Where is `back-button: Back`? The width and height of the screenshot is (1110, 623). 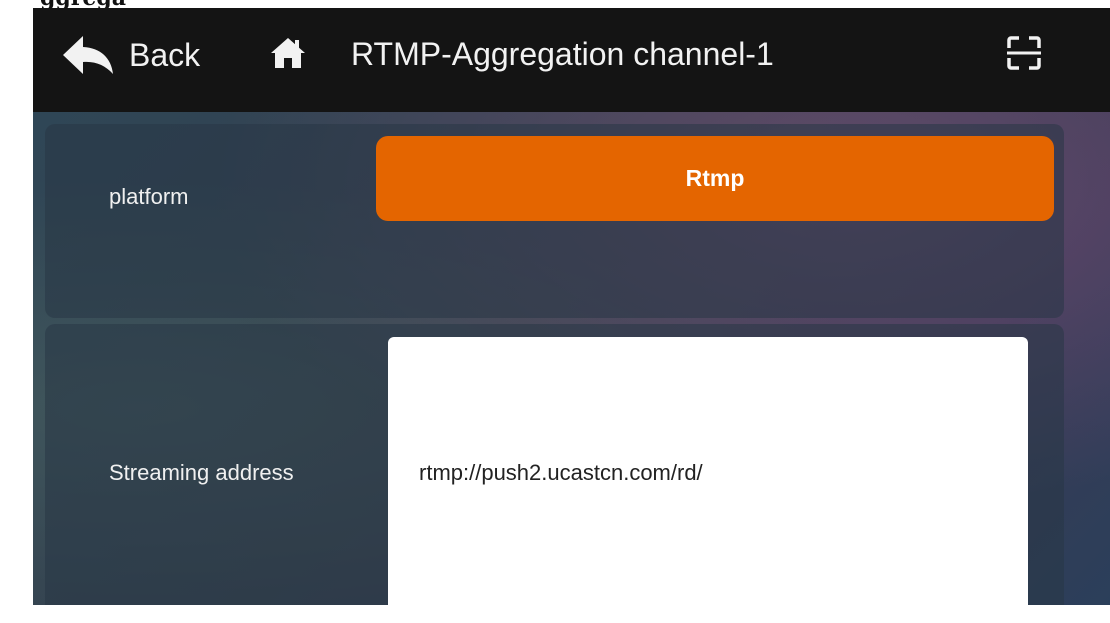
back-button: Back is located at coordinates (130, 55).